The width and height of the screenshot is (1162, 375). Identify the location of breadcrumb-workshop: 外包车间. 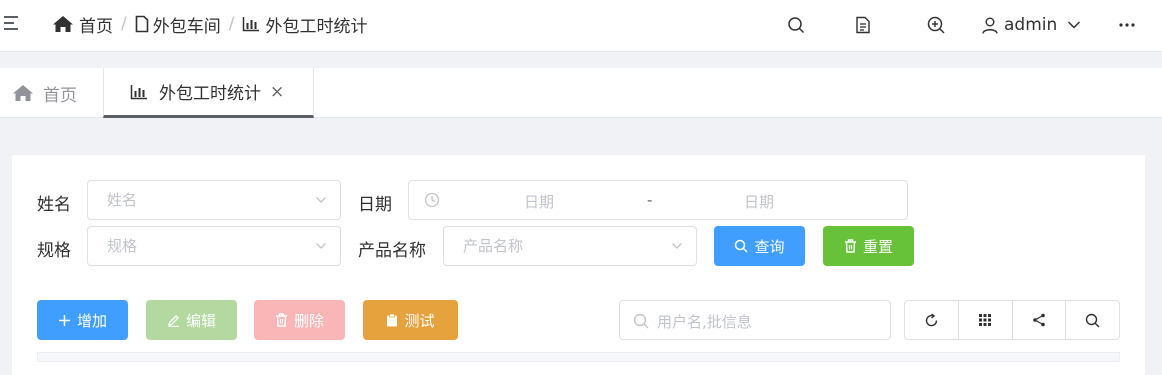
(187, 24).